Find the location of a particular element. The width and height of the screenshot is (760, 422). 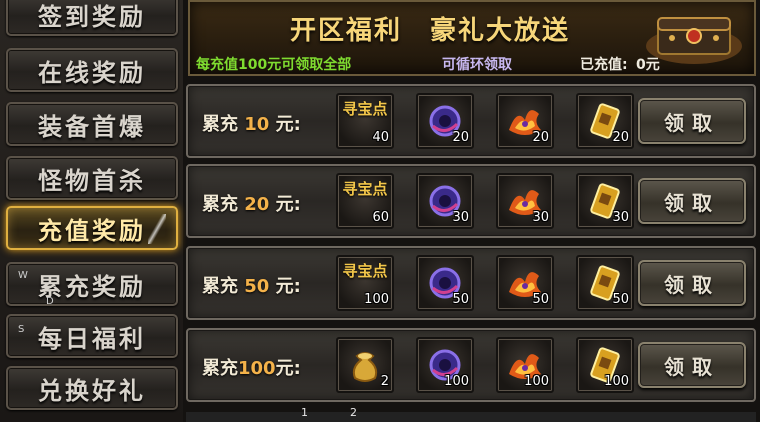

sidebar-item-recharge-reward: 充值奖励 is located at coordinates (92, 228).